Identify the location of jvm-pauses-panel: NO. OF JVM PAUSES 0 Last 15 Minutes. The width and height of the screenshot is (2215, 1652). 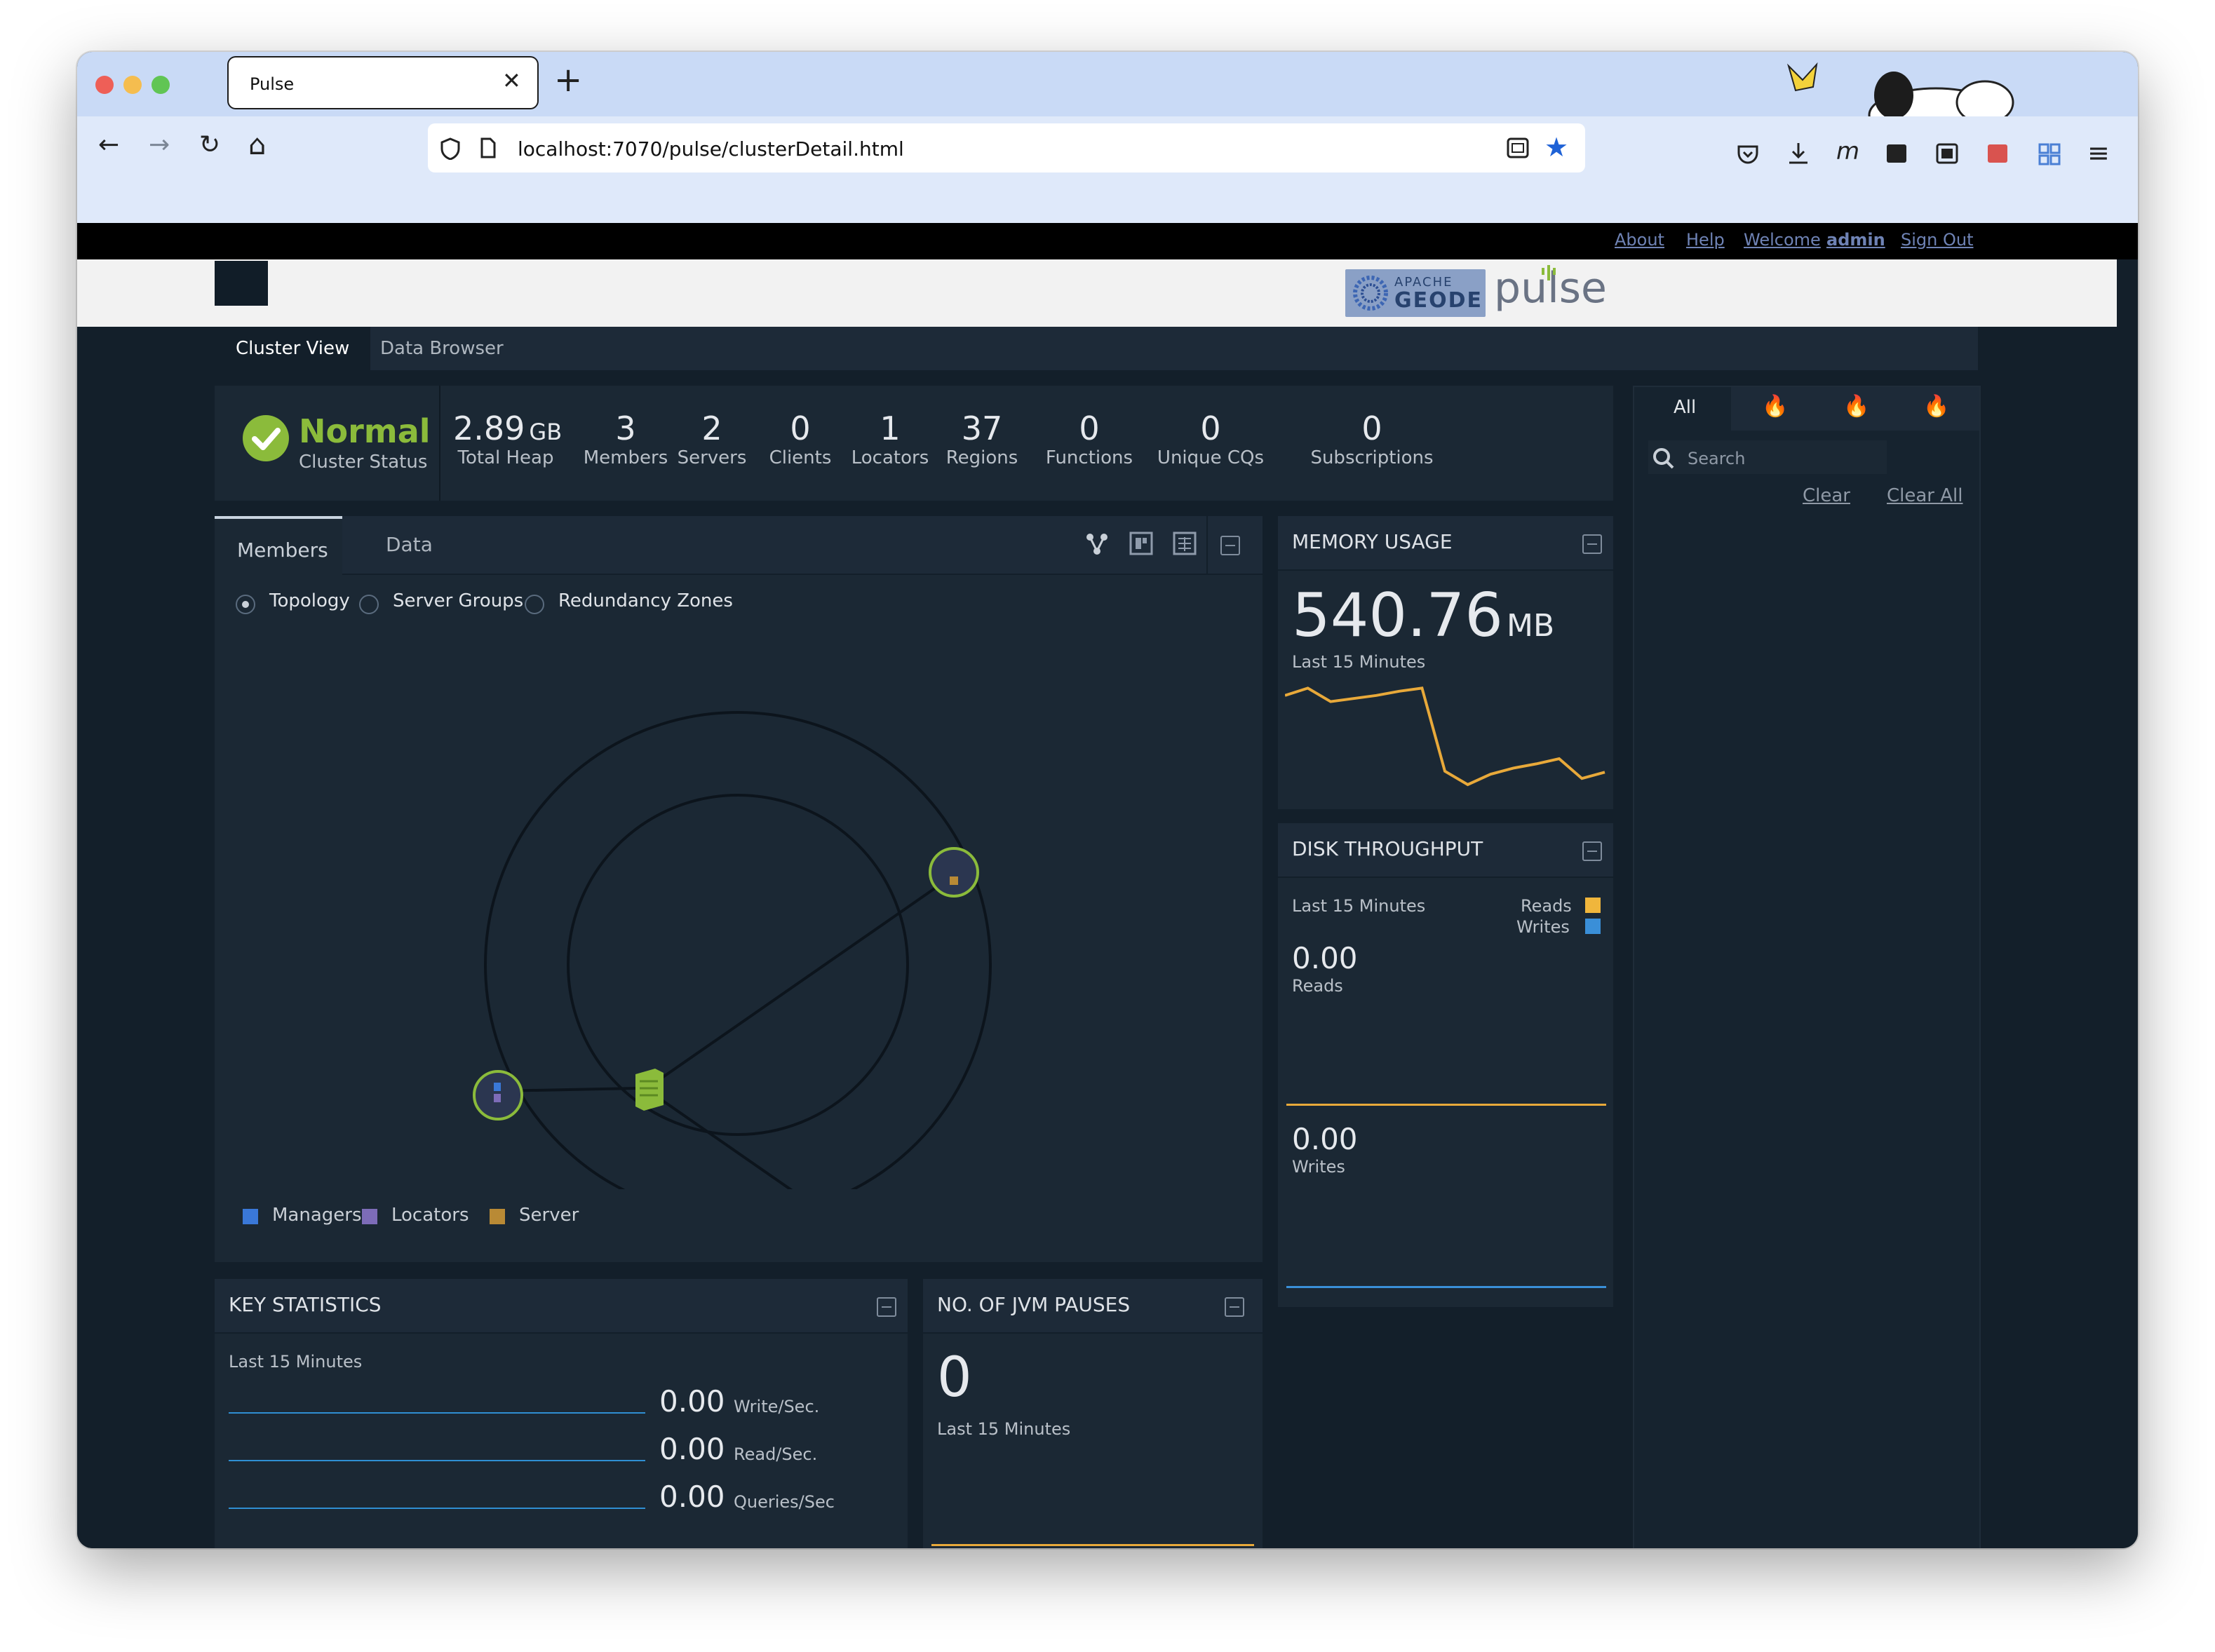
(1093, 1413).